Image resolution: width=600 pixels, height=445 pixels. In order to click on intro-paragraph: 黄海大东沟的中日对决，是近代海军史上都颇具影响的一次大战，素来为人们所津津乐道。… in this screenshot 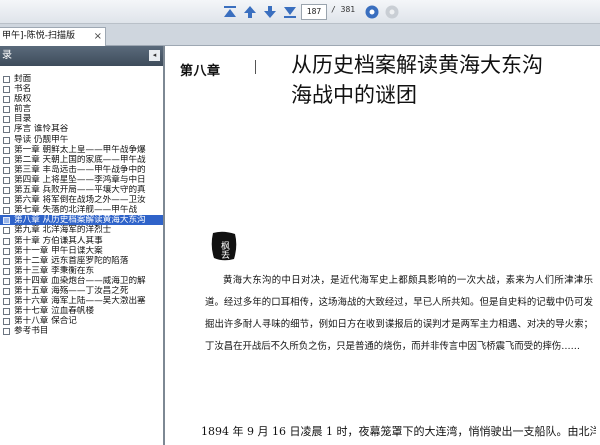, I will do `click(399, 313)`.